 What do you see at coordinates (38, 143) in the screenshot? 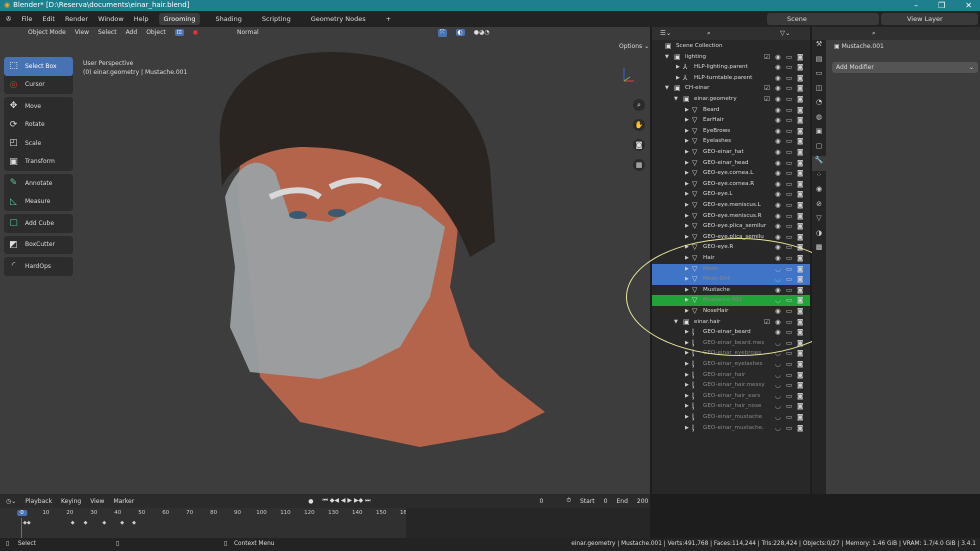
I see `tool-scale: ◰ Scale` at bounding box center [38, 143].